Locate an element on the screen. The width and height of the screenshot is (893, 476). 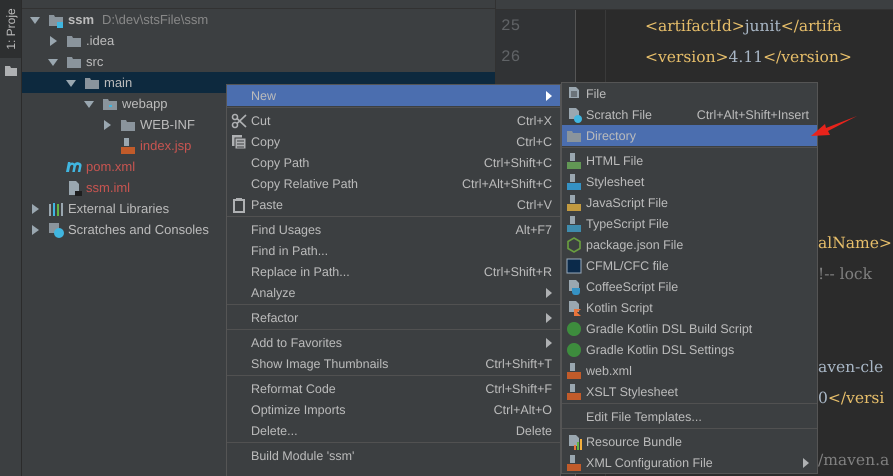
code-line: !-- lock is located at coordinates (845, 273).